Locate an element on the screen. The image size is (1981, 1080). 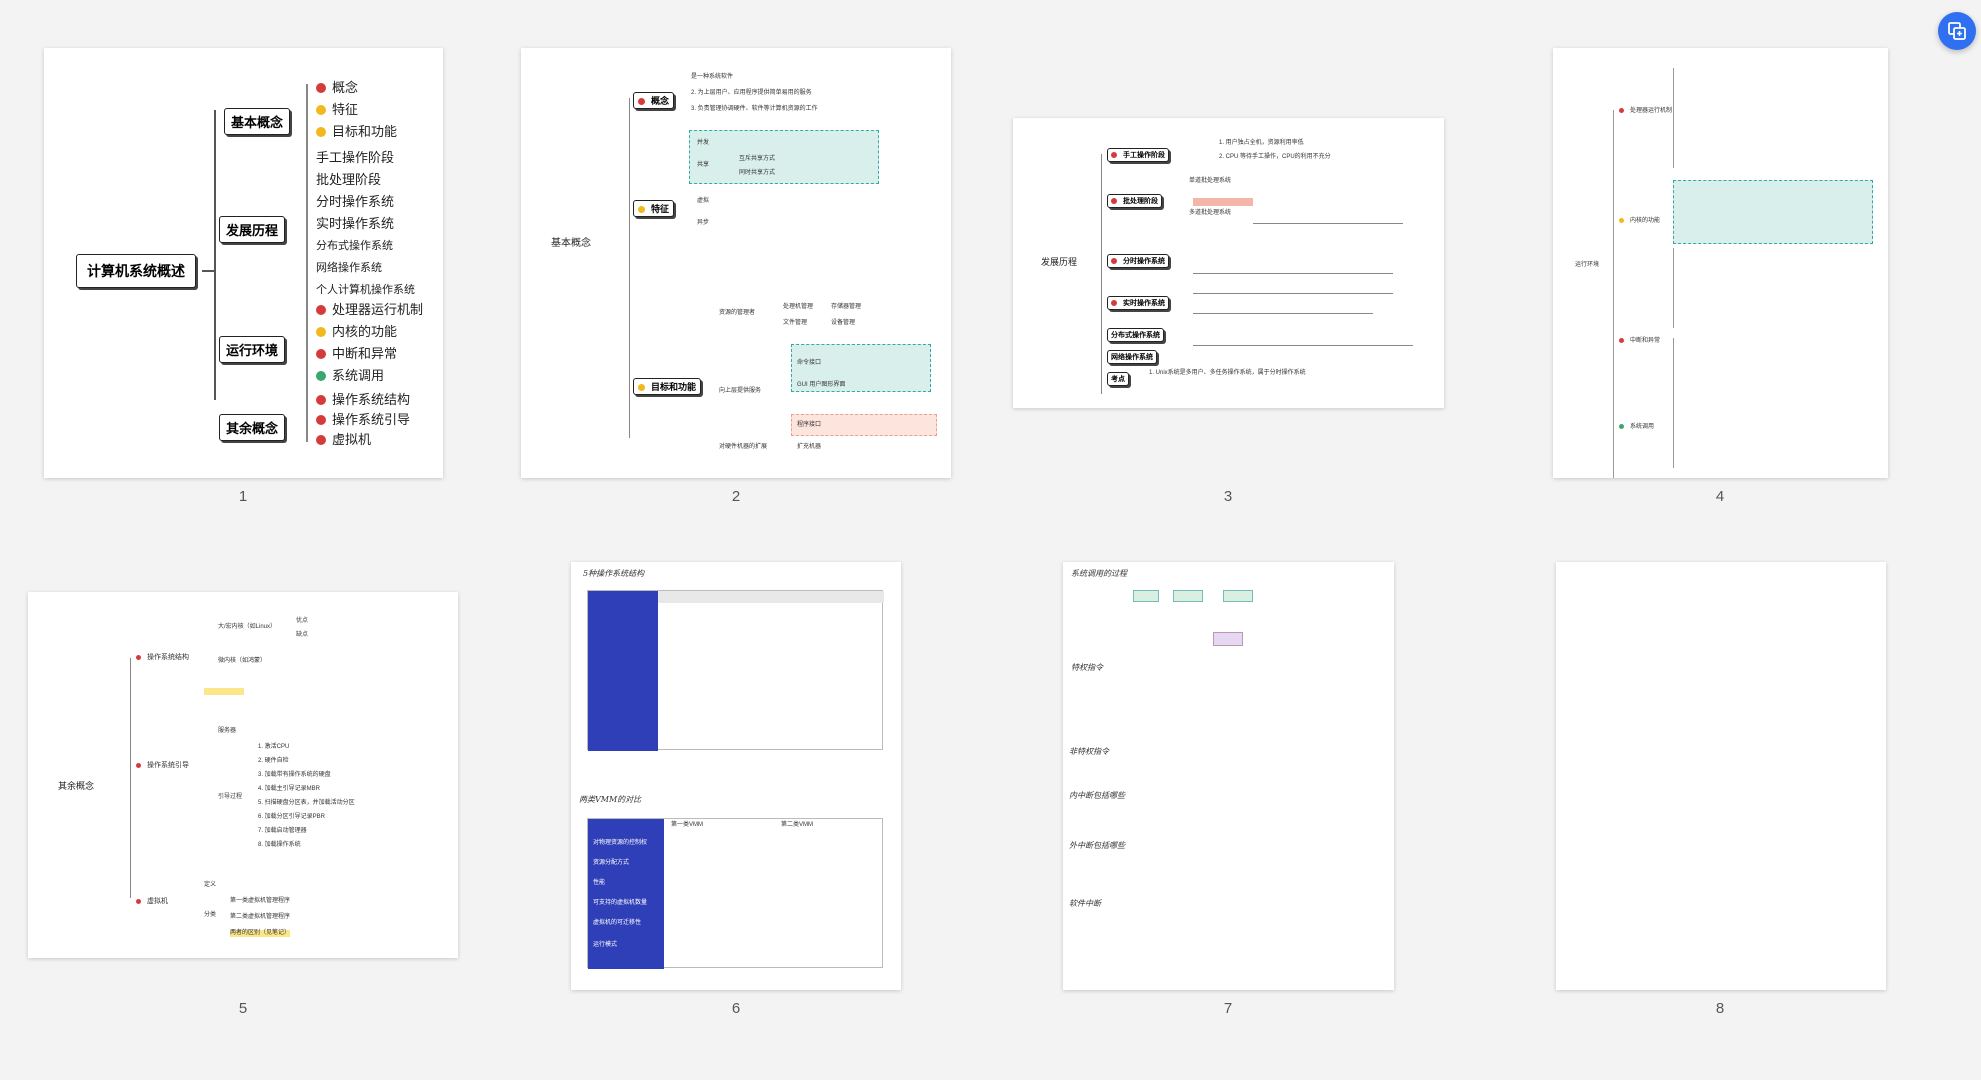
table-row-label: 性能 is located at coordinates (599, 883).